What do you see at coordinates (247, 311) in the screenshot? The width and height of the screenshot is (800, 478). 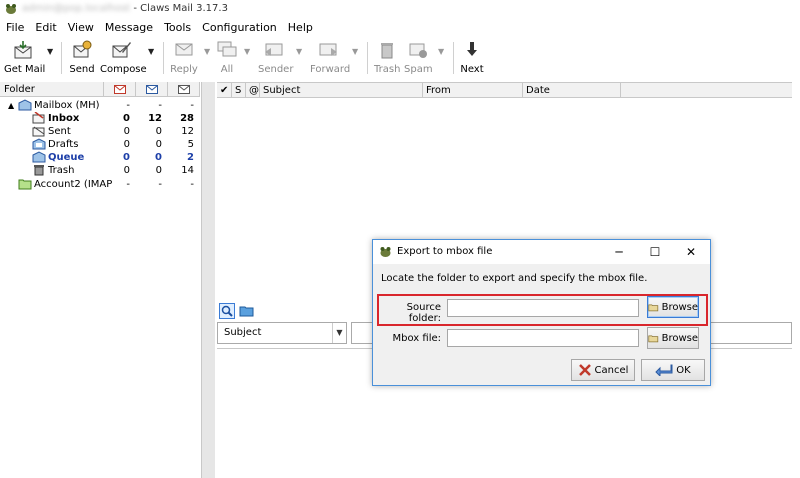 I see `folder-icon` at bounding box center [247, 311].